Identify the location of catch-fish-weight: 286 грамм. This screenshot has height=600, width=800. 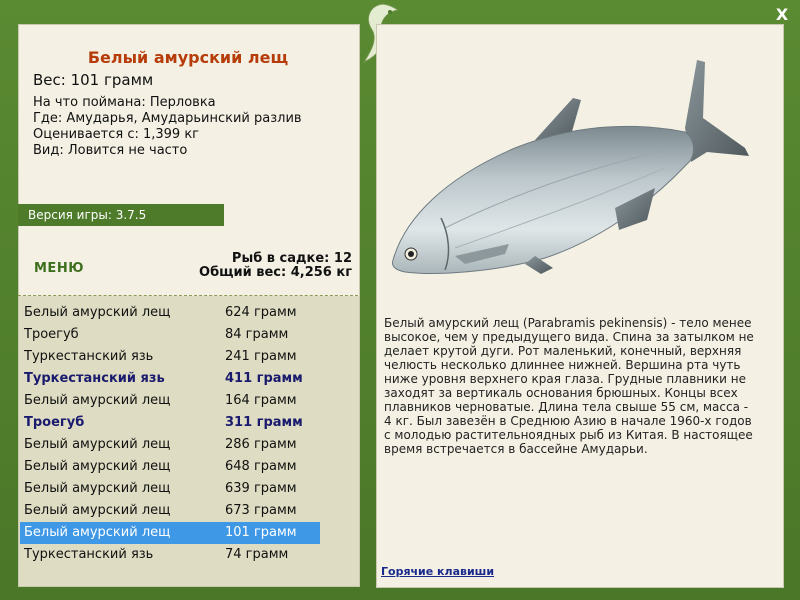
(261, 444).